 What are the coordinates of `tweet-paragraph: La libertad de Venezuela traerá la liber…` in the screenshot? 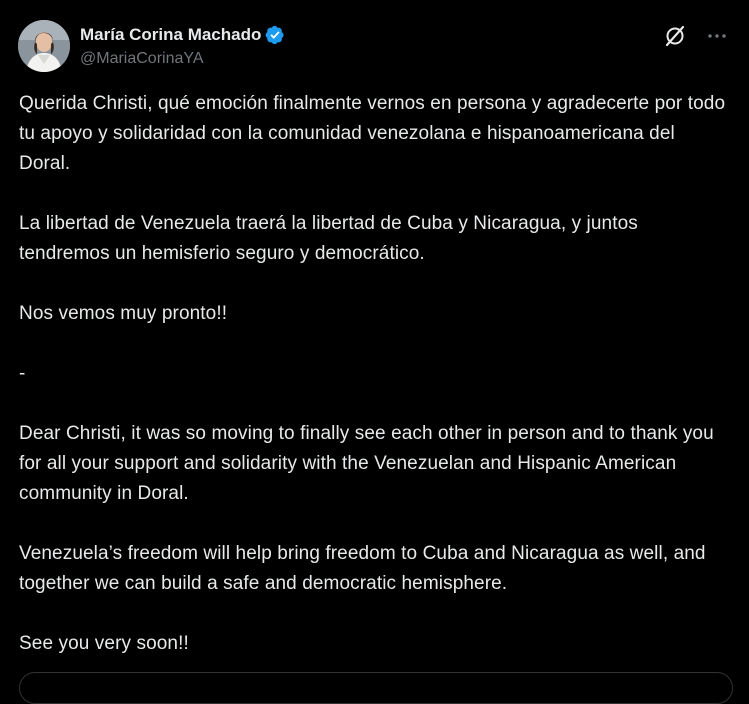 It's located at (331, 238).